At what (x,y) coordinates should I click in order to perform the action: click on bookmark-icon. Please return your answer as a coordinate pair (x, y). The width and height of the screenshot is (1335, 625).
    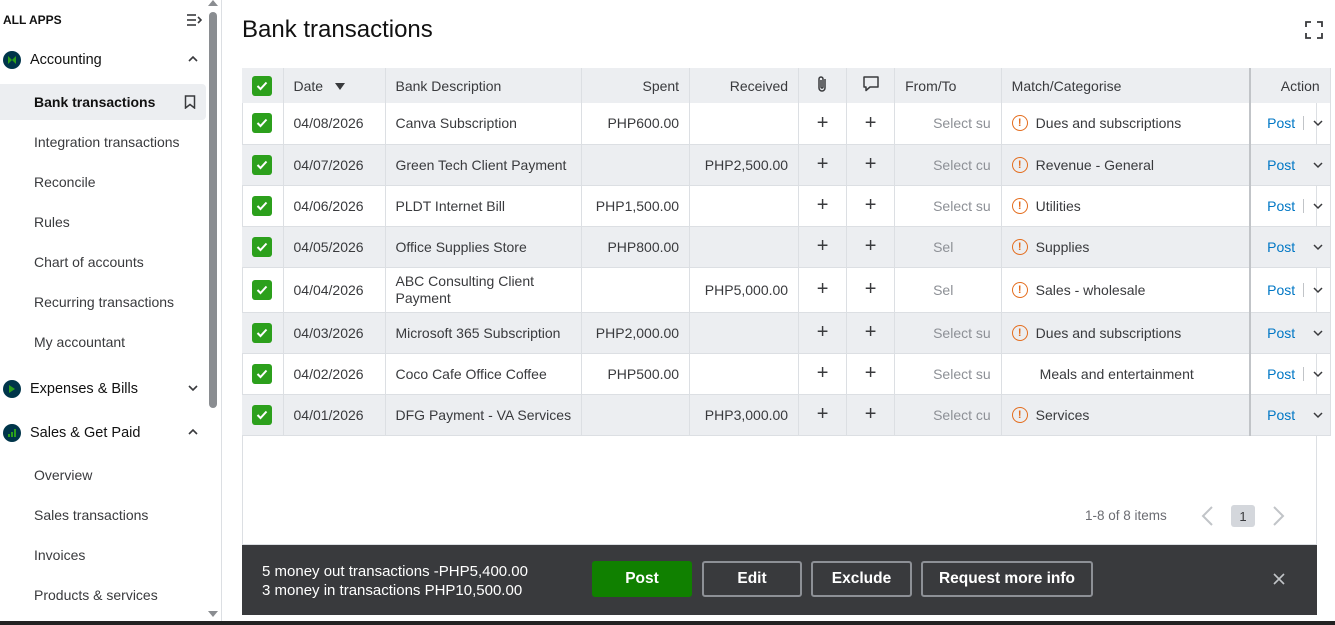
    Looking at the image, I should click on (190, 102).